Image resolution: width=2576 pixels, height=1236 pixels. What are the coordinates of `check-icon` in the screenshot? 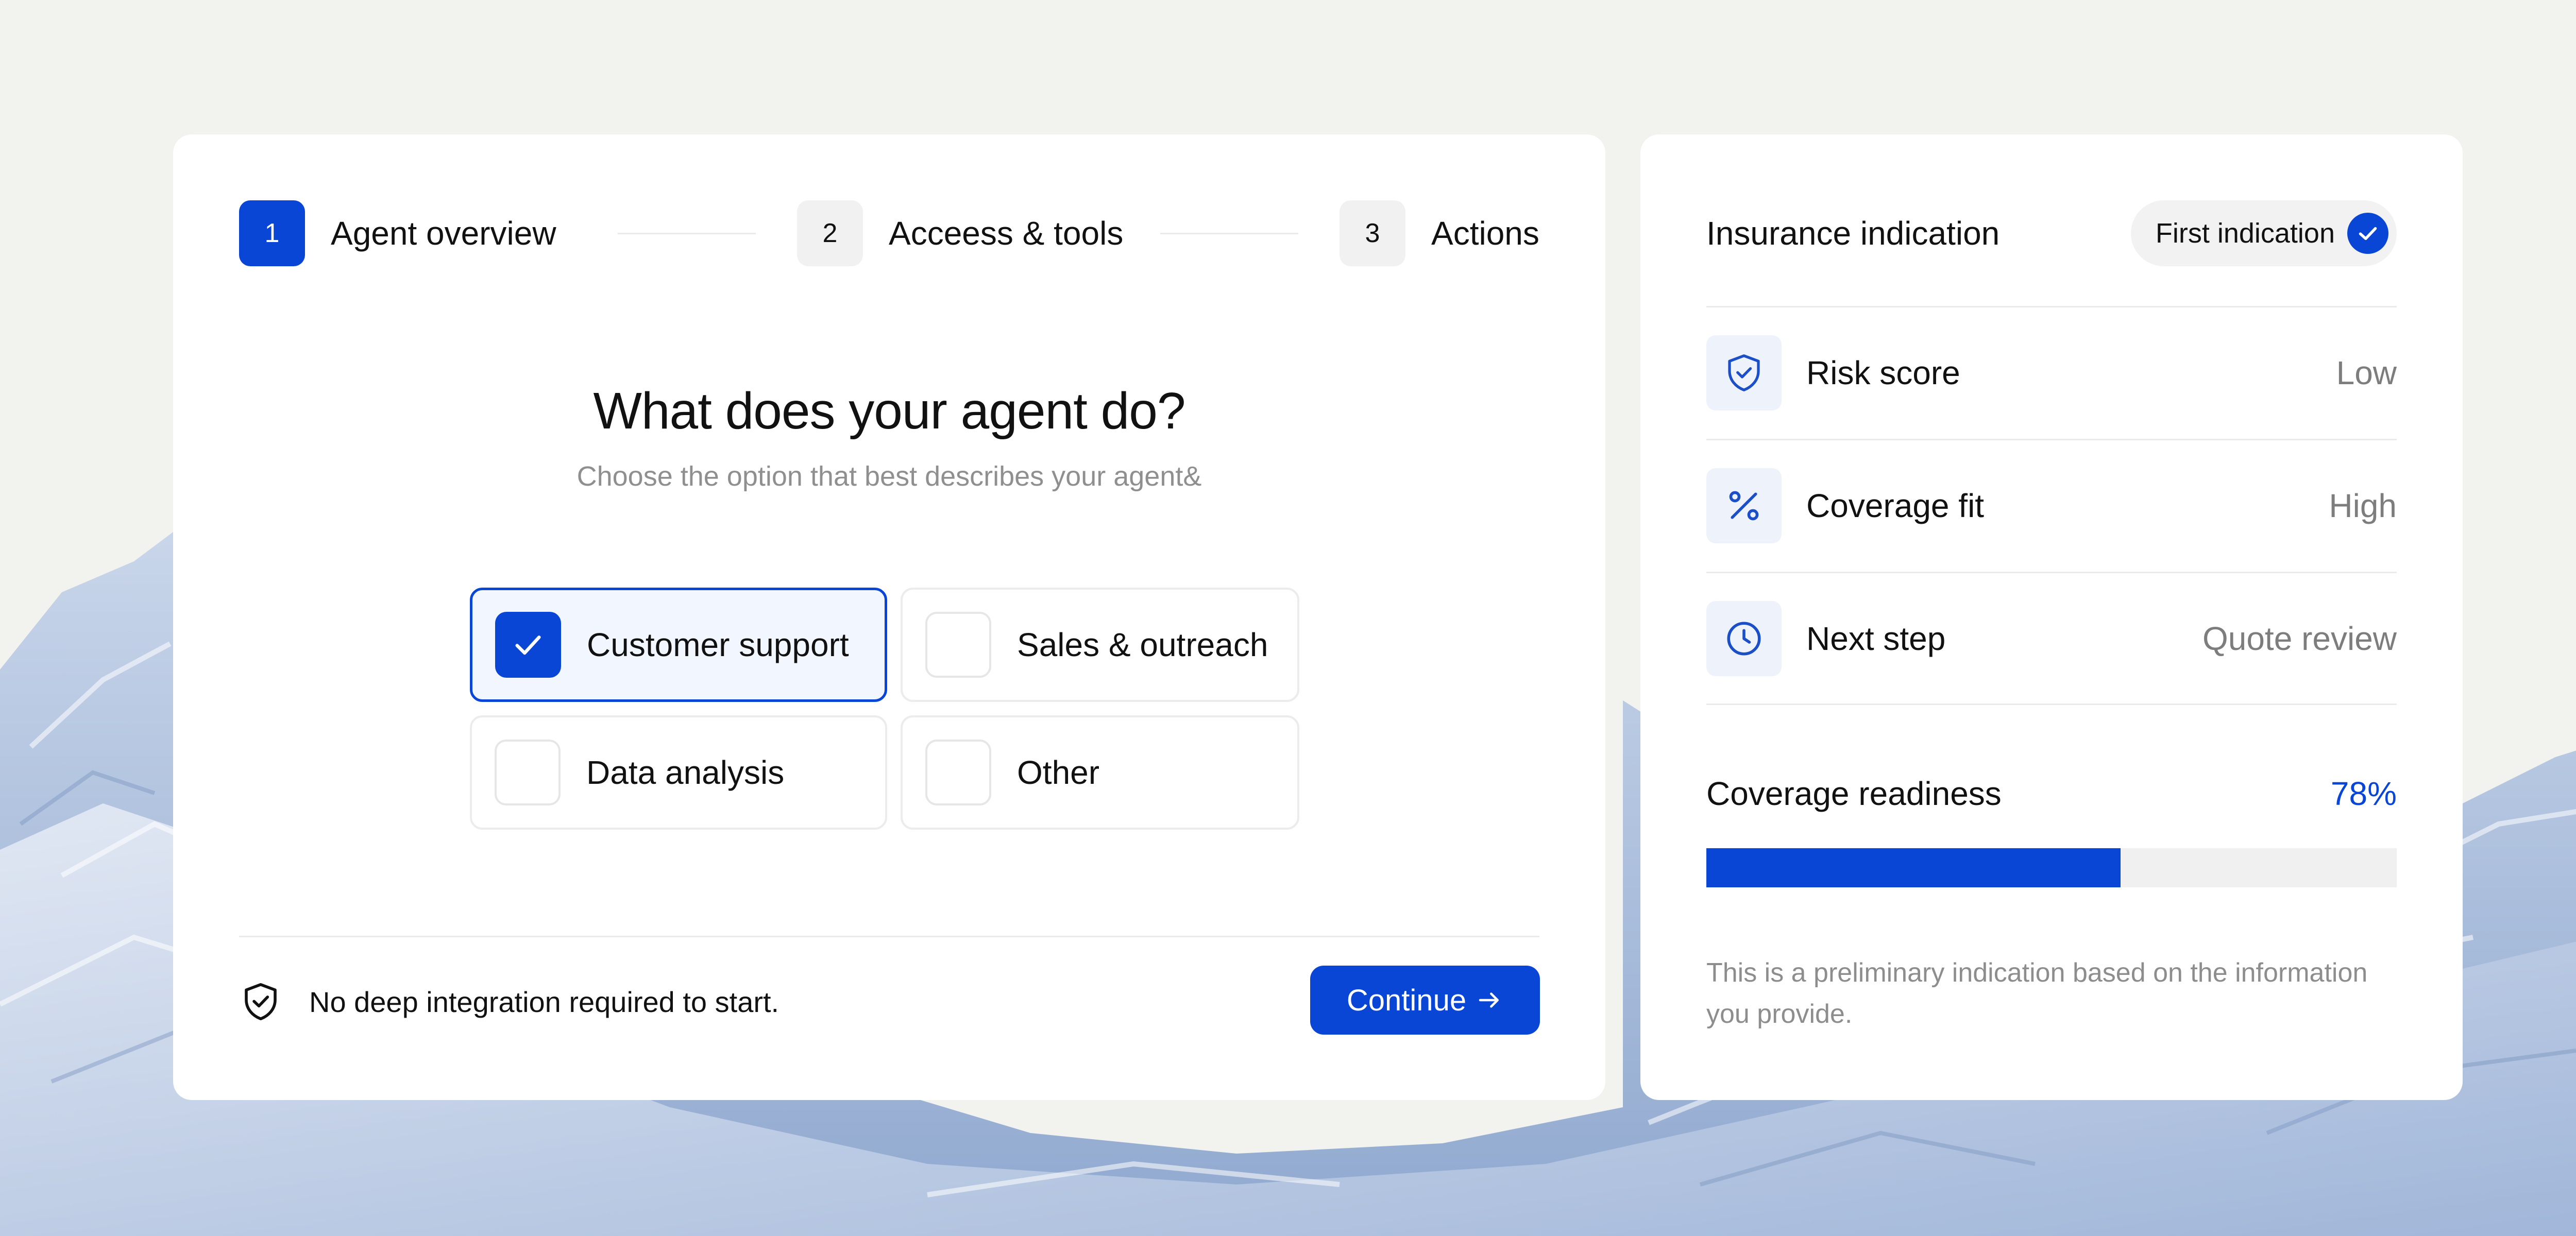 It's located at (528, 646).